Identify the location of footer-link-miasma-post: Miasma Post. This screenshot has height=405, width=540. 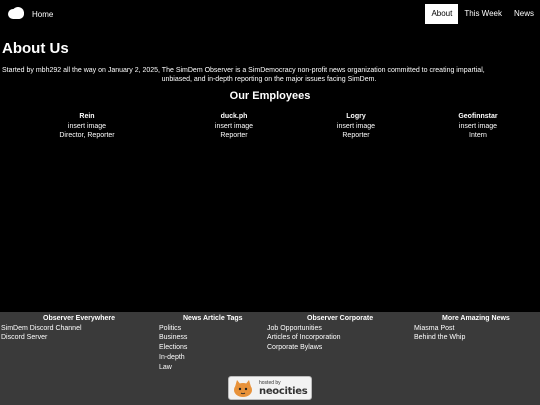
(462, 329).